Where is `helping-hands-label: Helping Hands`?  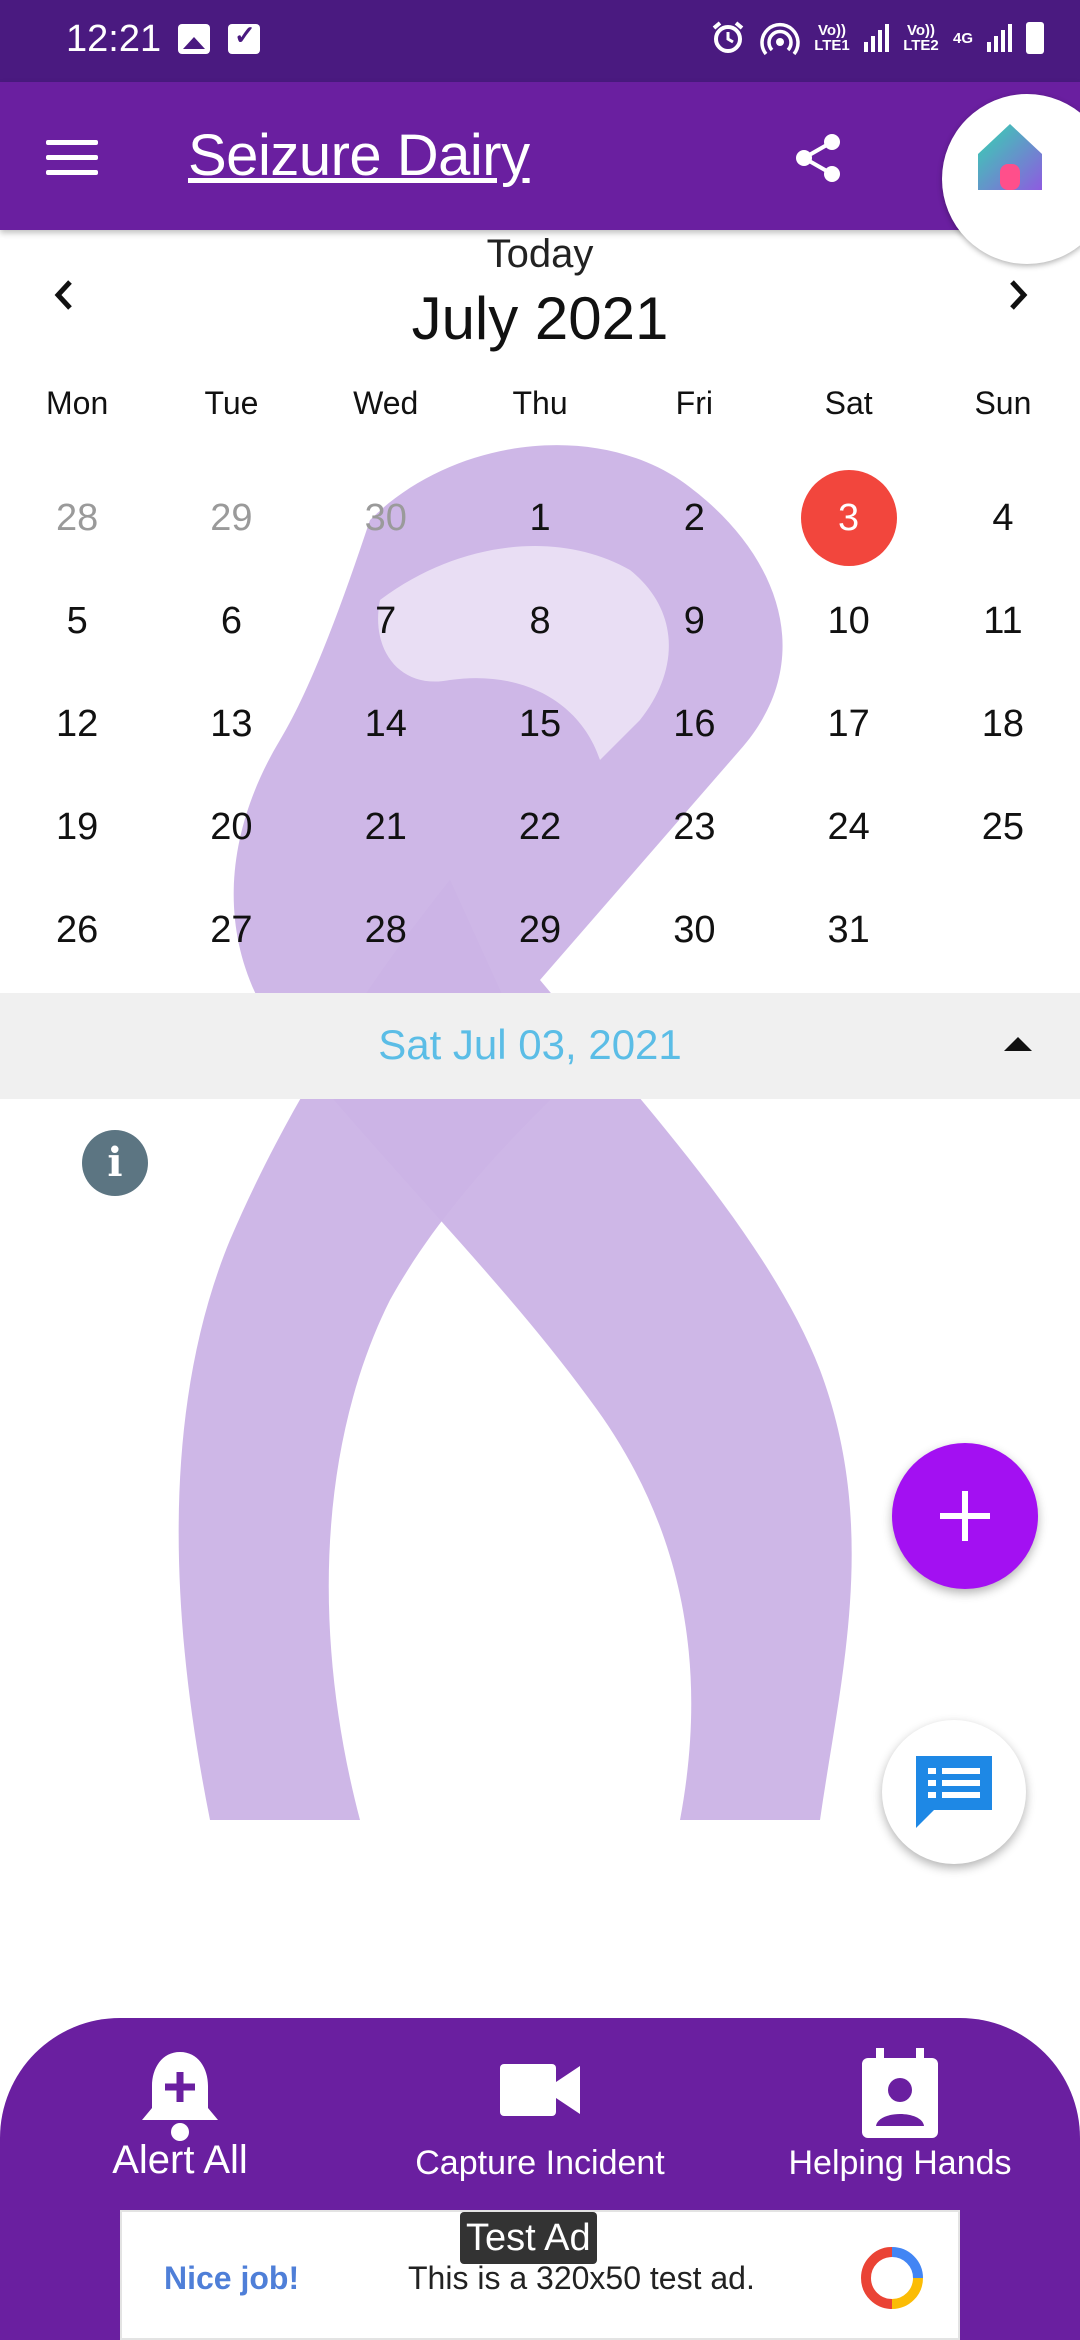
helping-hands-label: Helping Hands is located at coordinates (900, 2163).